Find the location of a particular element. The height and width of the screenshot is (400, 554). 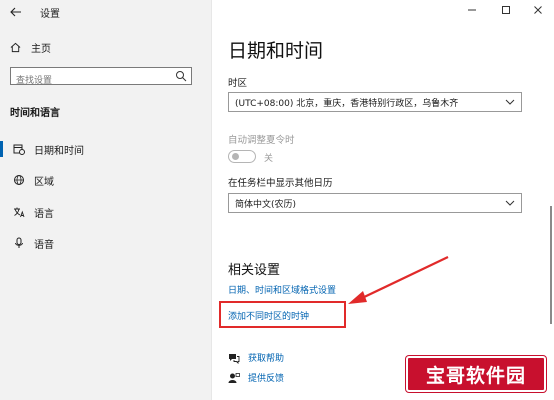

microphone-icon is located at coordinates (19, 243).